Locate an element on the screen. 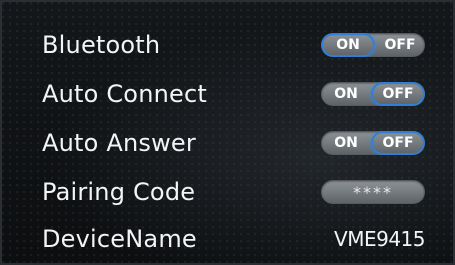  bluetooth-toggle: ON OFF is located at coordinates (373, 45).